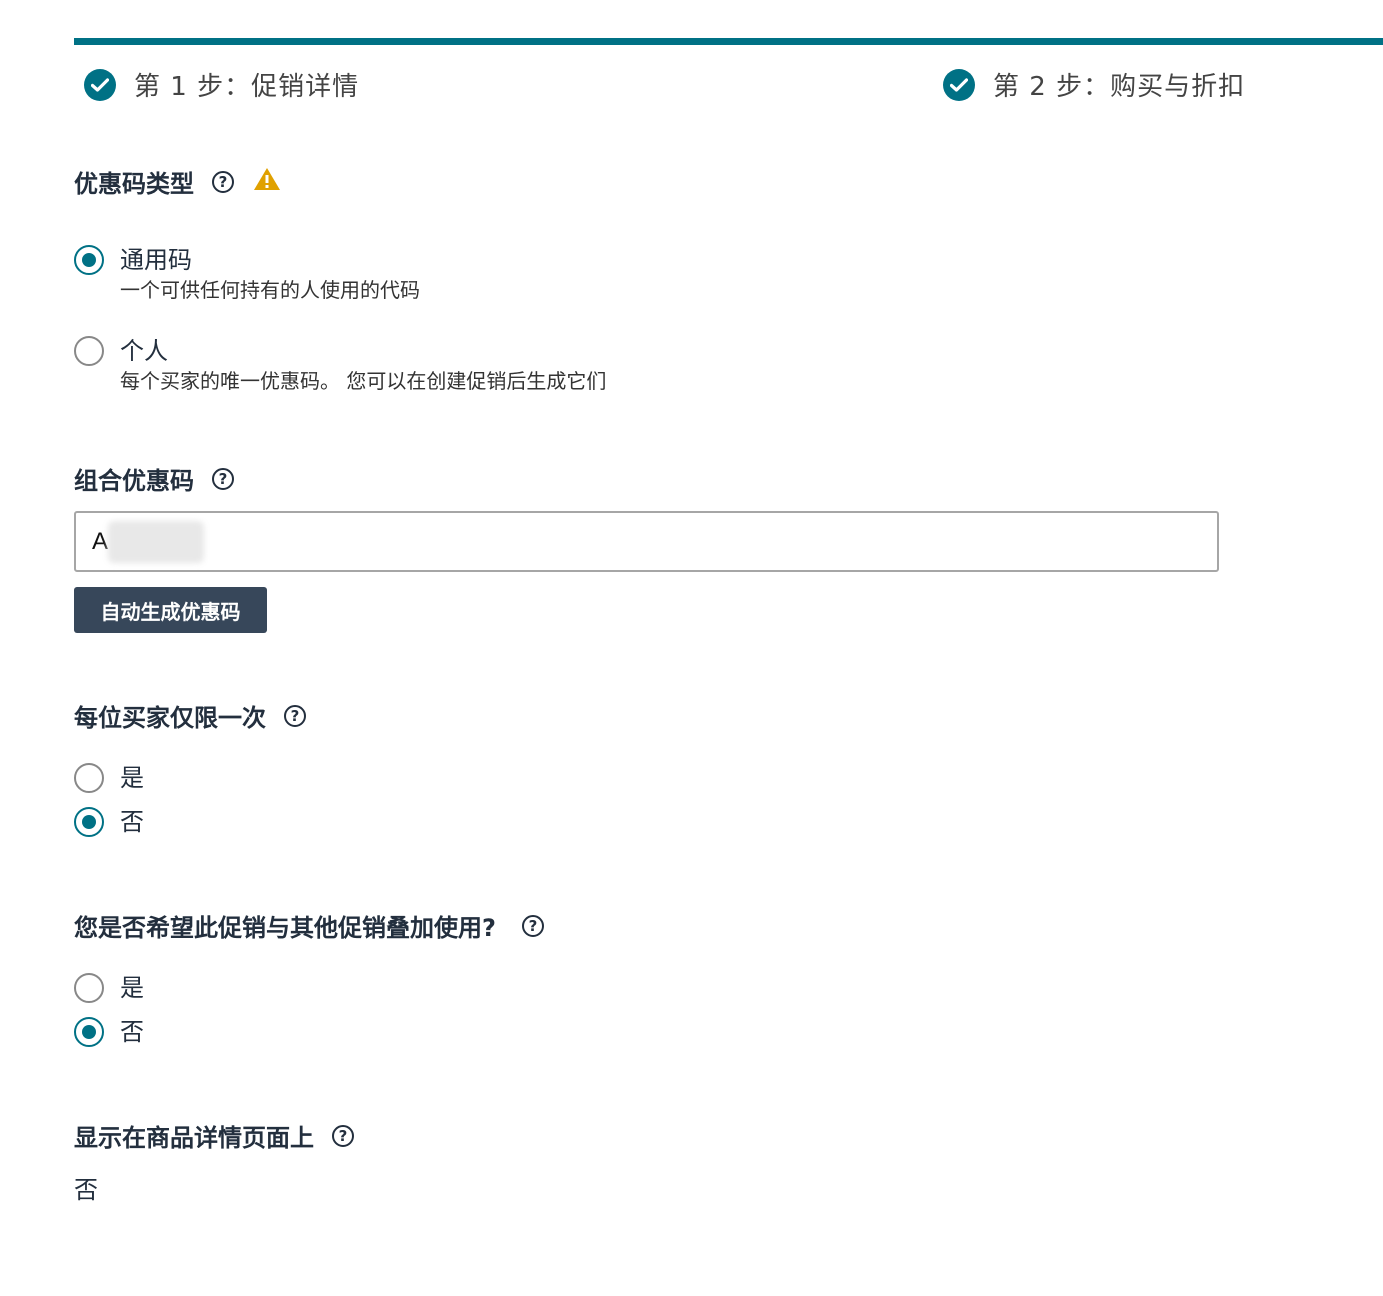 The image size is (1383, 1296). I want to click on step-2-label: 第 2 步：购买与折扣, so click(1119, 87).